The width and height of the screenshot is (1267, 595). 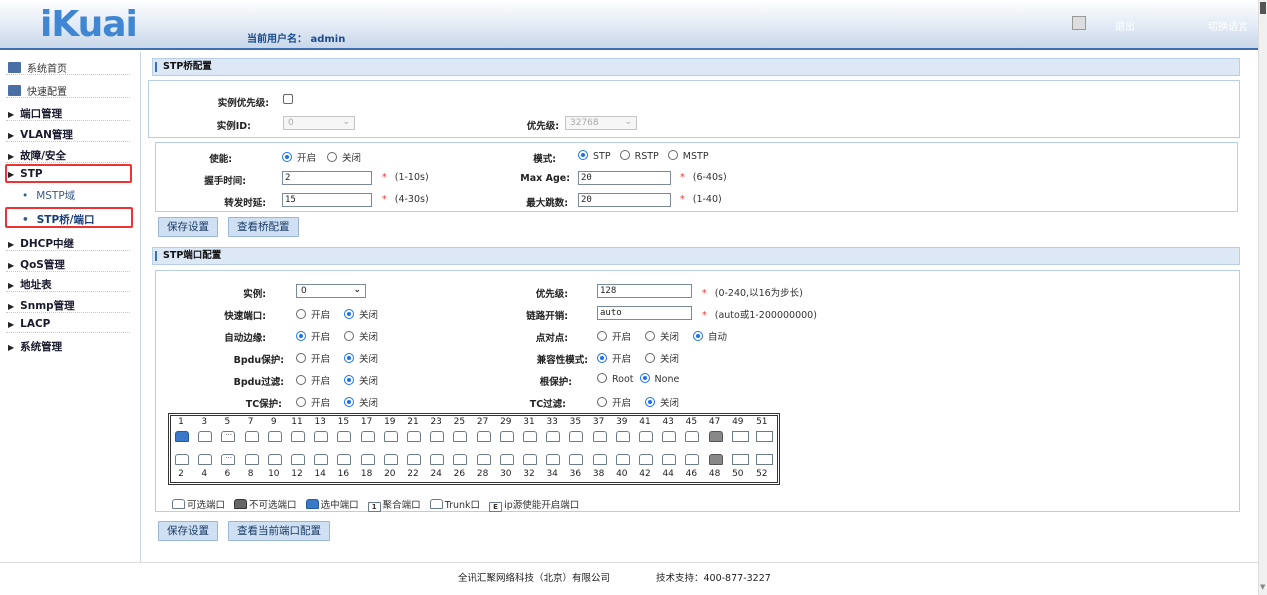 What do you see at coordinates (182, 436) in the screenshot?
I see `port-selected` at bounding box center [182, 436].